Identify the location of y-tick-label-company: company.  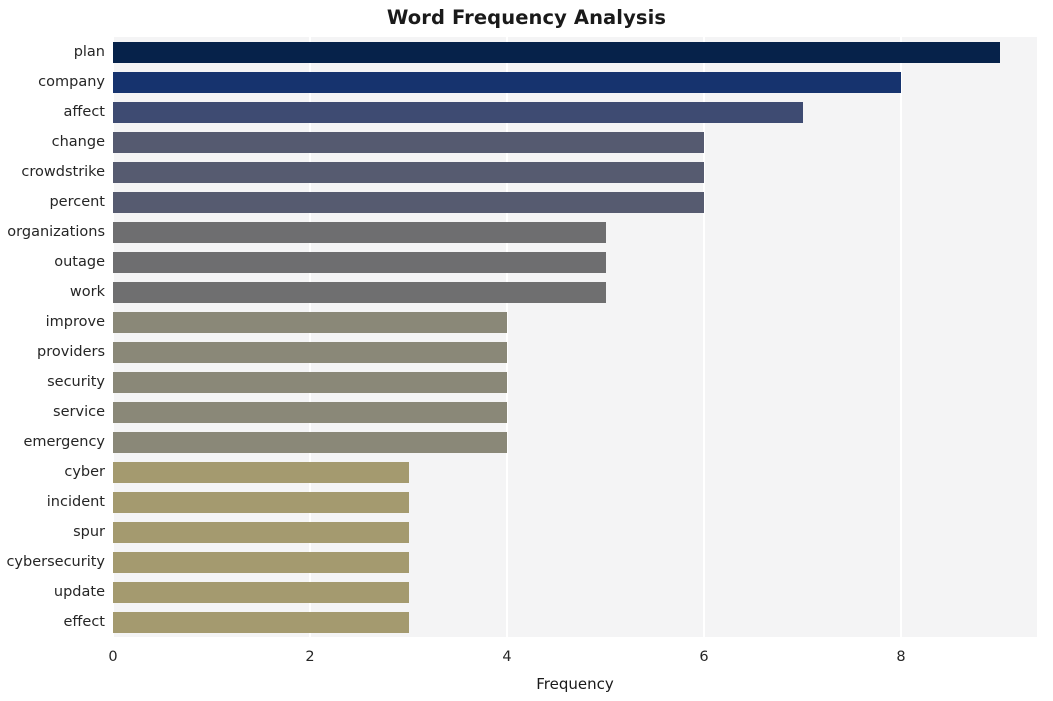
(71, 82).